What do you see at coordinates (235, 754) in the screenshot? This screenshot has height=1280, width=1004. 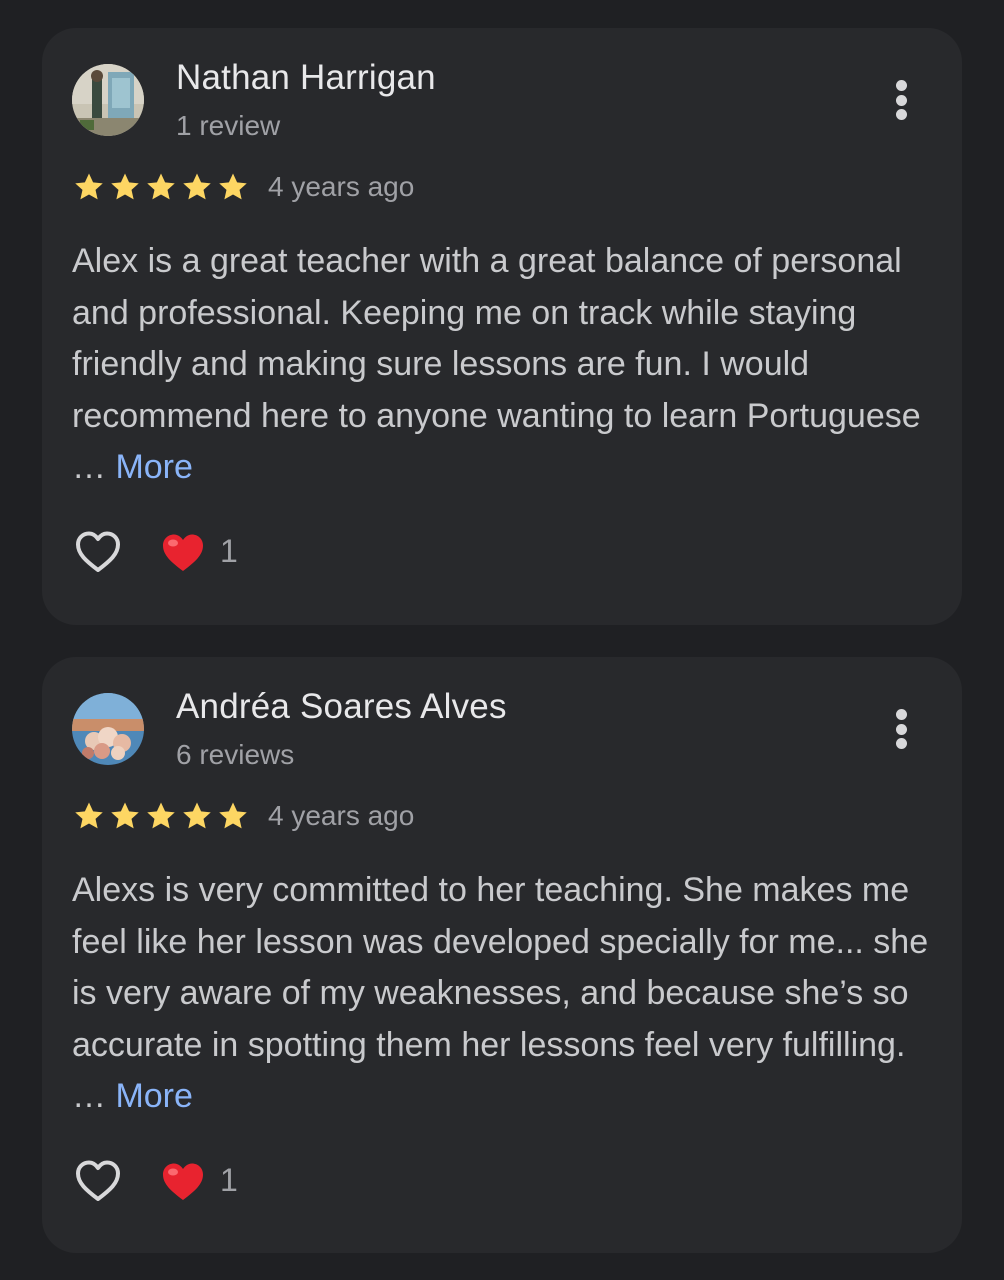 I see `reviewer-review-count: 6 reviews` at bounding box center [235, 754].